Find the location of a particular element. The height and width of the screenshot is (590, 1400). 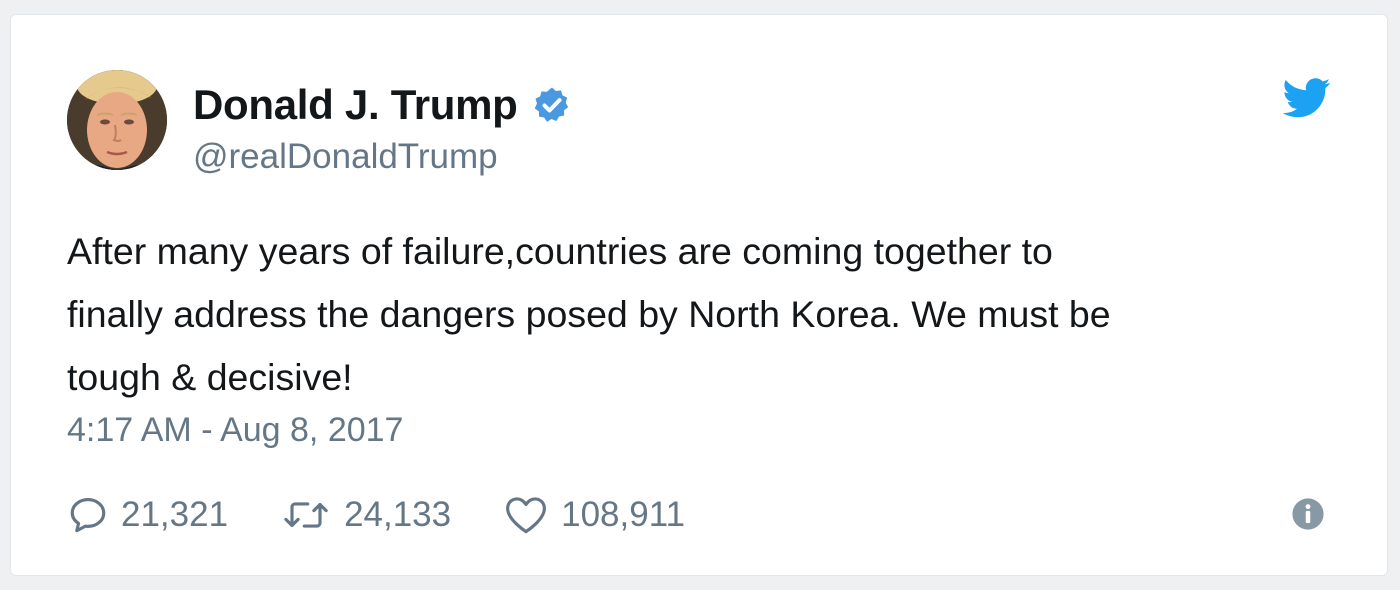

retweet-icon is located at coordinates (306, 515).